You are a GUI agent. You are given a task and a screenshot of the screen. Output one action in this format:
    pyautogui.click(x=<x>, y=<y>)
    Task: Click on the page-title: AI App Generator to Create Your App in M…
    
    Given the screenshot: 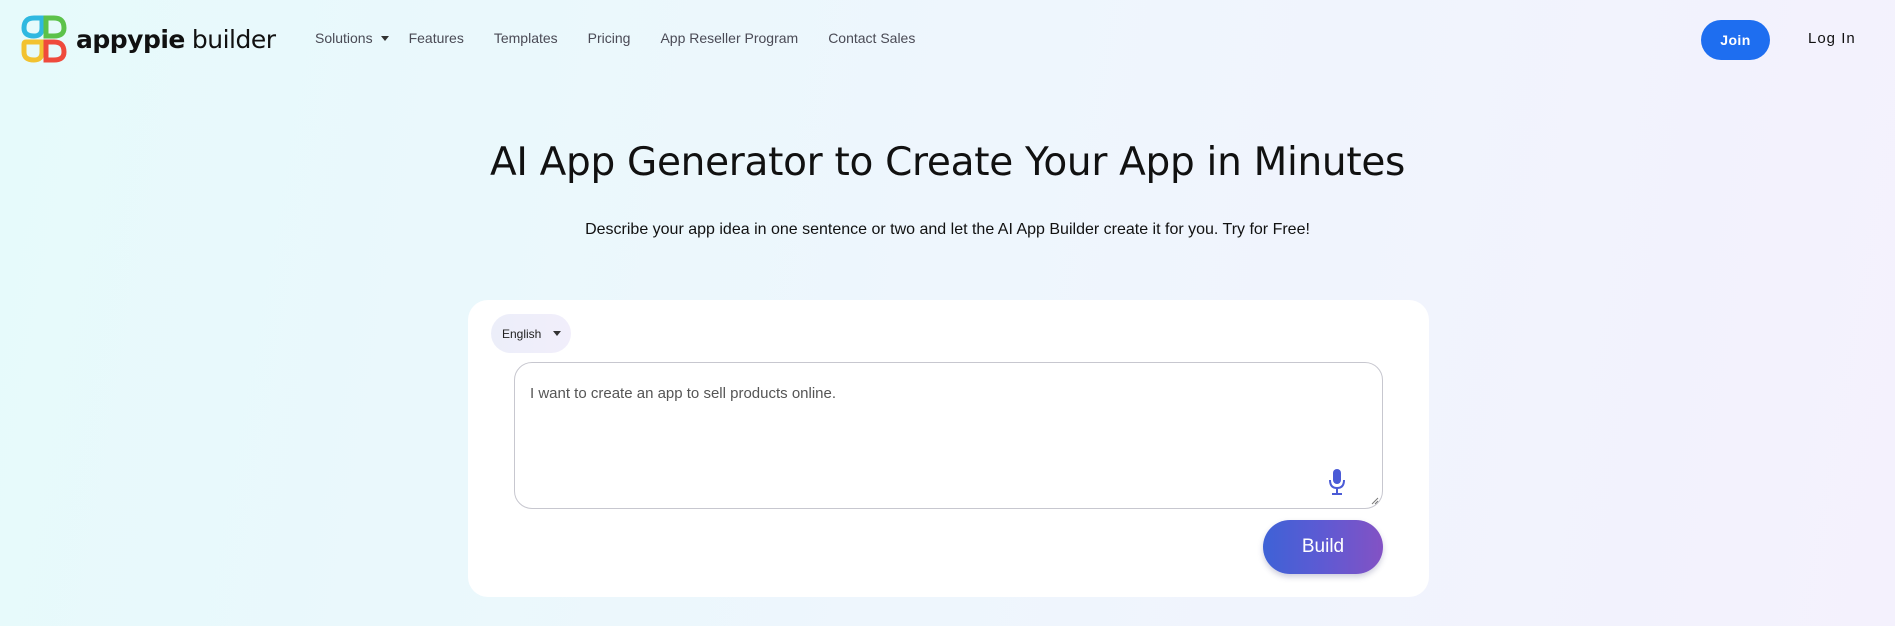 What is the action you would take?
    pyautogui.click(x=947, y=162)
    